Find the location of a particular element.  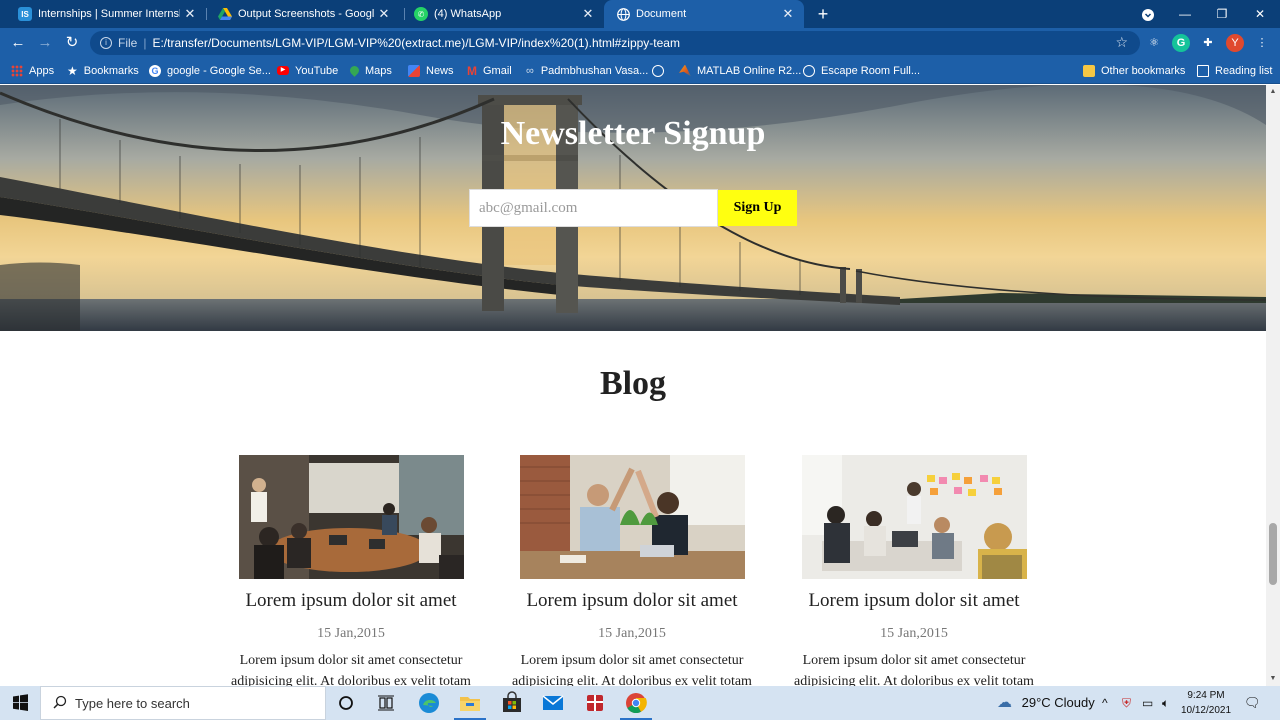

reading-list: Reading list is located at coordinates (1234, 70).